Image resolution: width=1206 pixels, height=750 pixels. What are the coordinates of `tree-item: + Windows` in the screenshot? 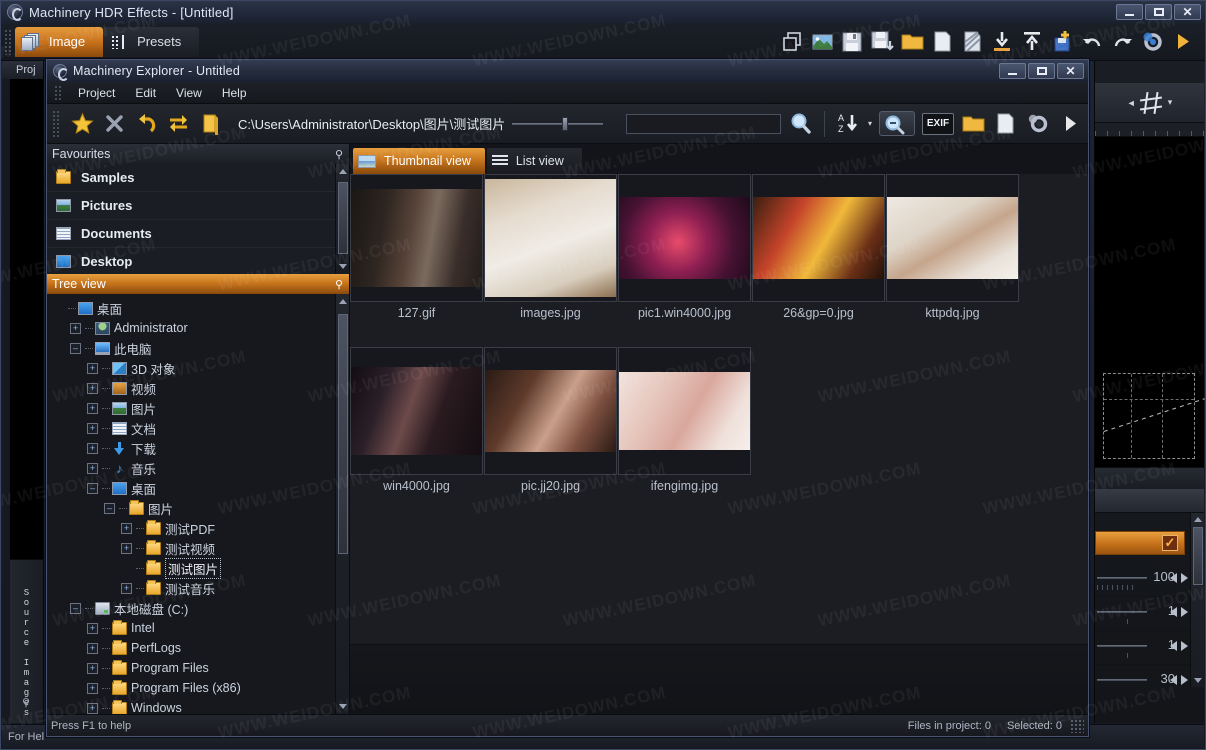 It's located at (198, 706).